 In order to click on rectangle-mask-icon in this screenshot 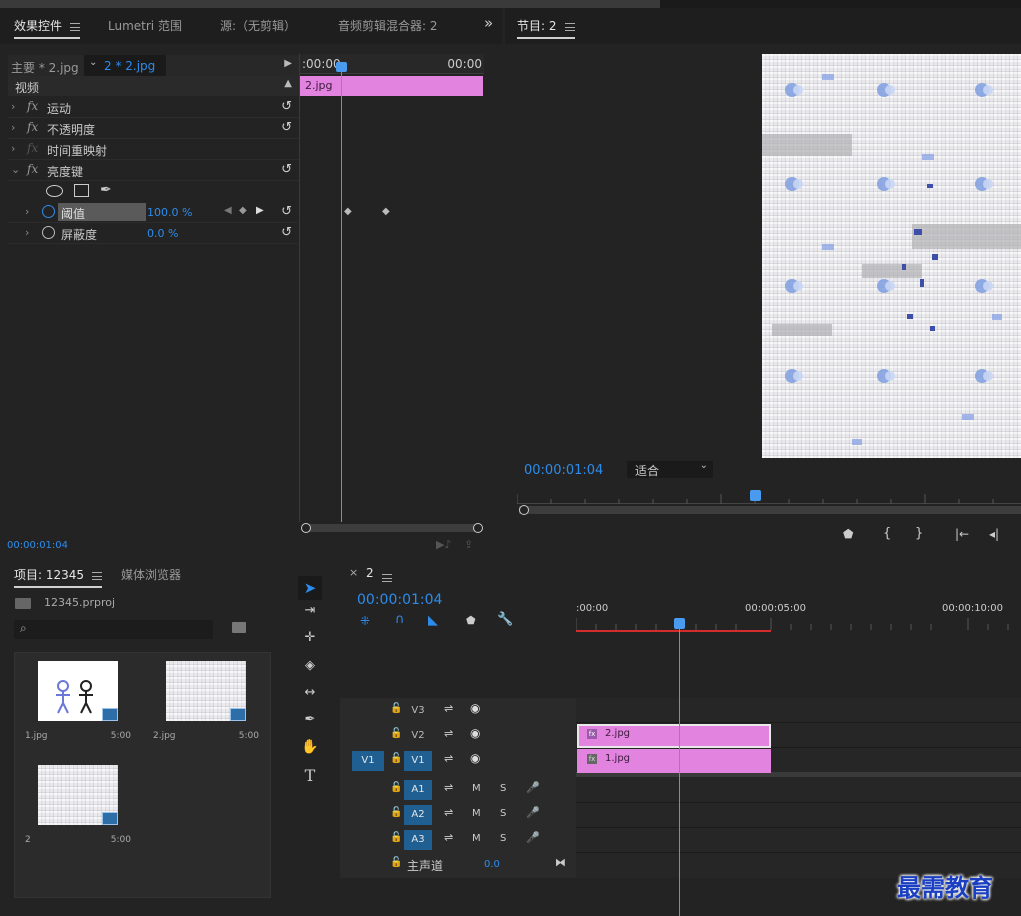, I will do `click(81, 190)`.